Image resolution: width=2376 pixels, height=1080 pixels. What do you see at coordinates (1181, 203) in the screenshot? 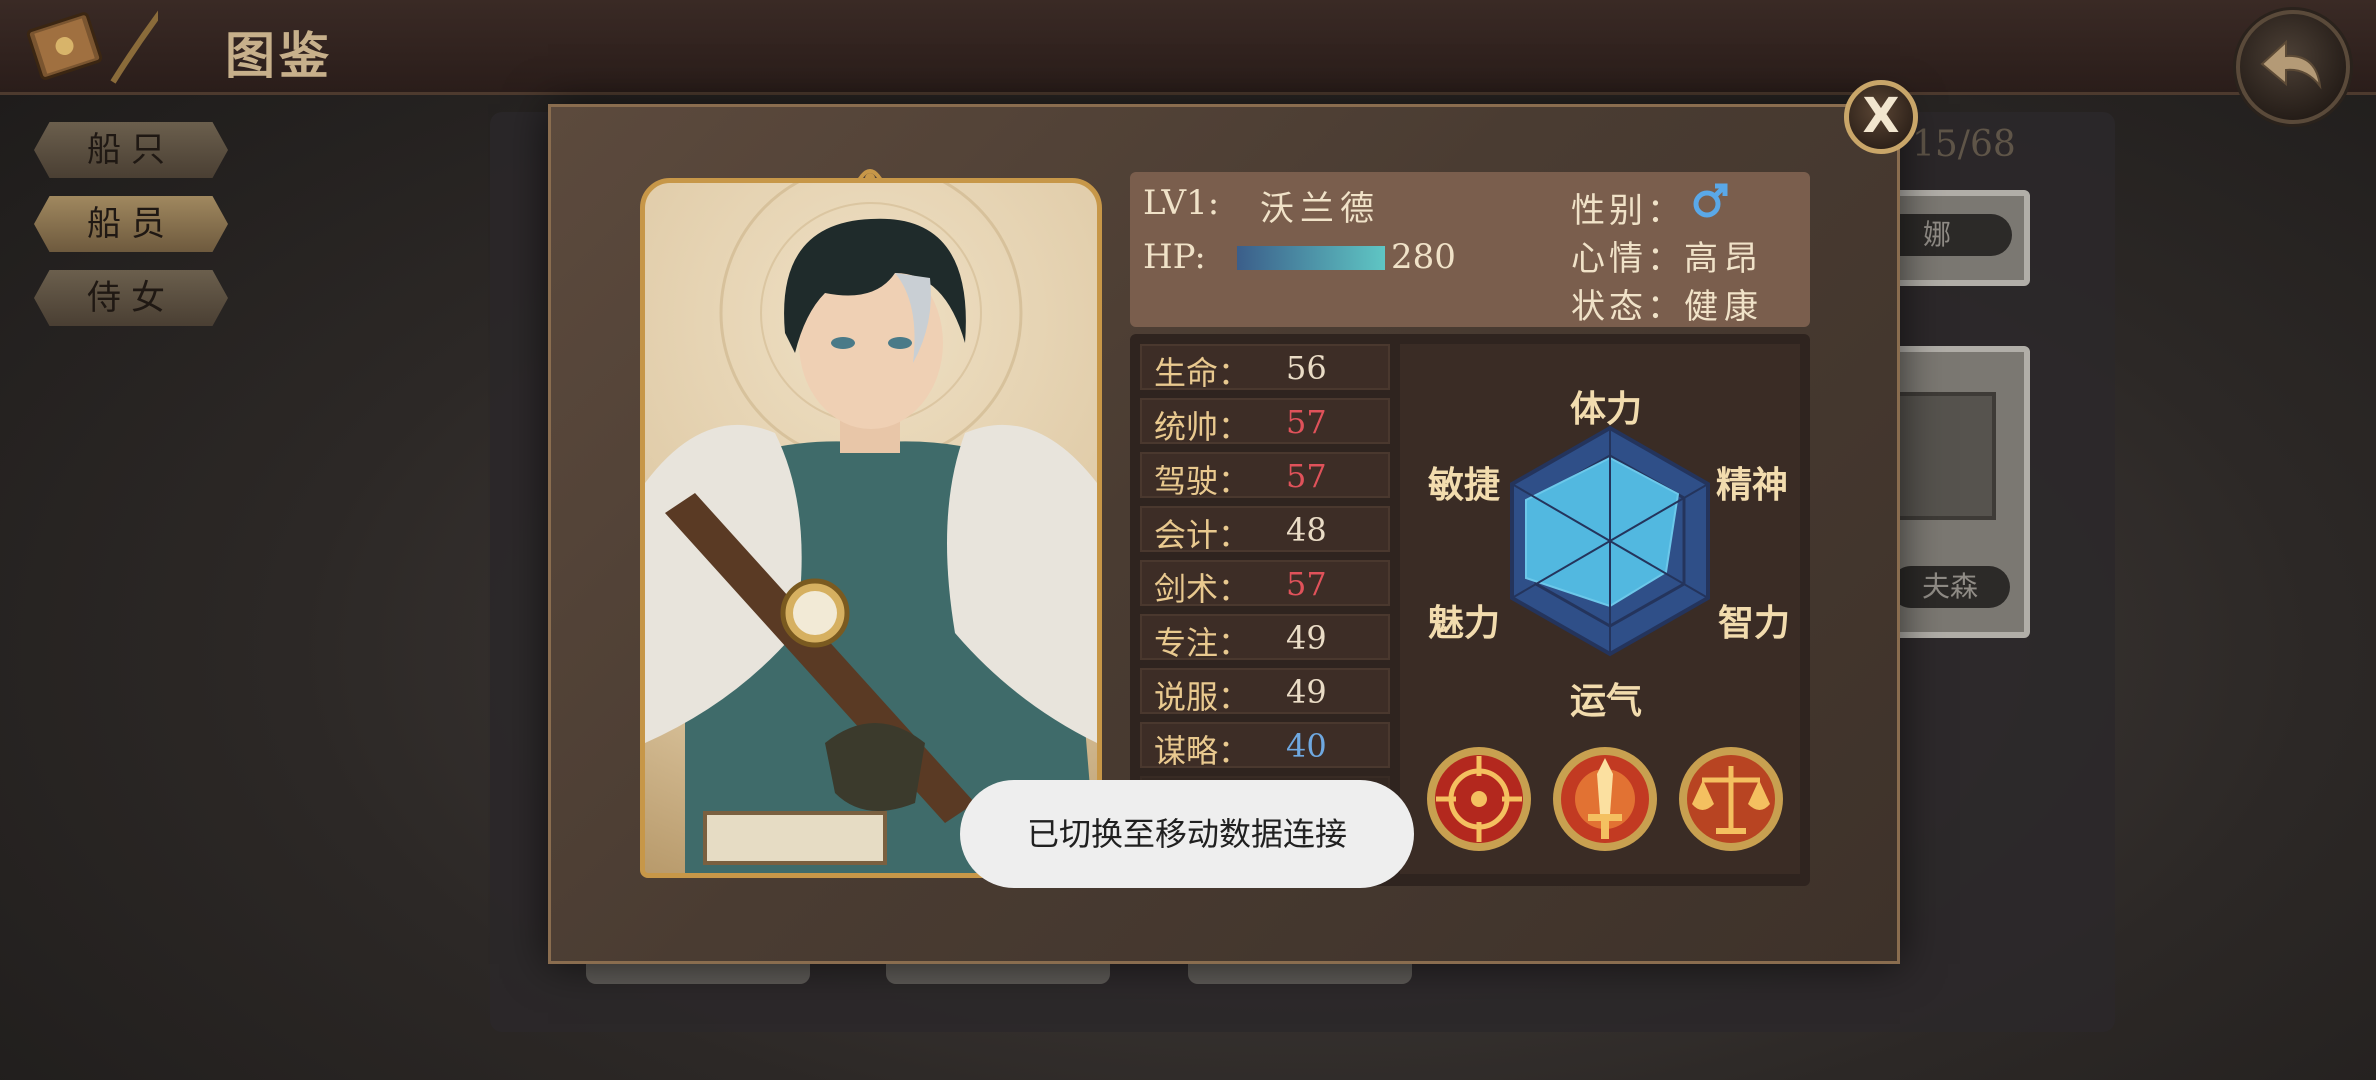
I see `level-label: LV1:` at bounding box center [1181, 203].